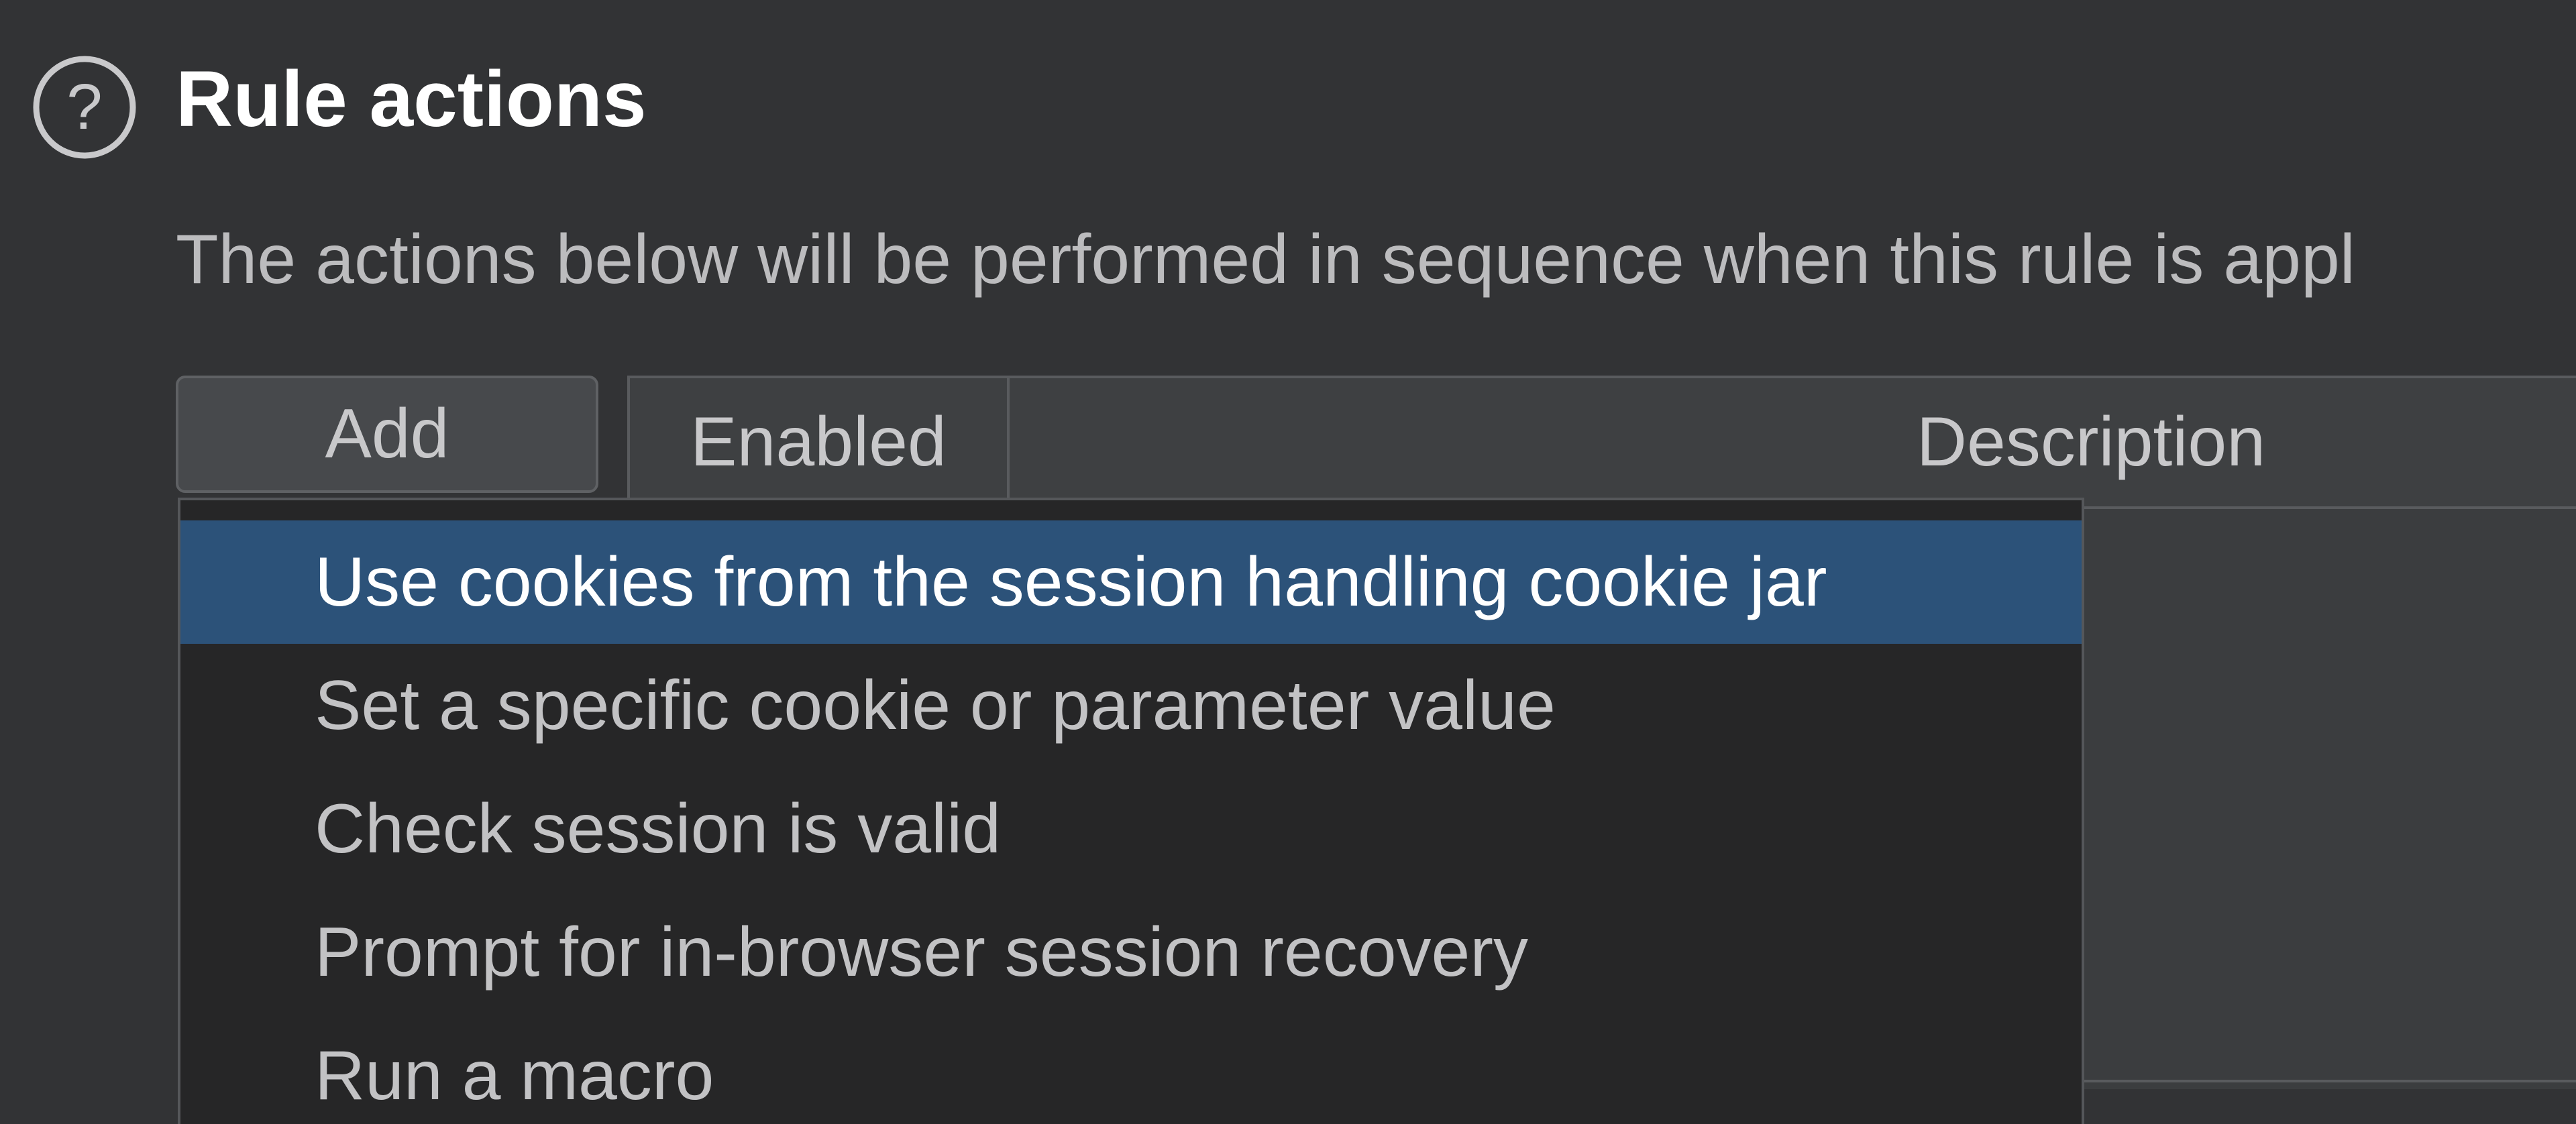 The width and height of the screenshot is (2576, 1124). I want to click on menu-item-set-cookie-value: Set a specific cookie or parameter value, so click(1131, 705).